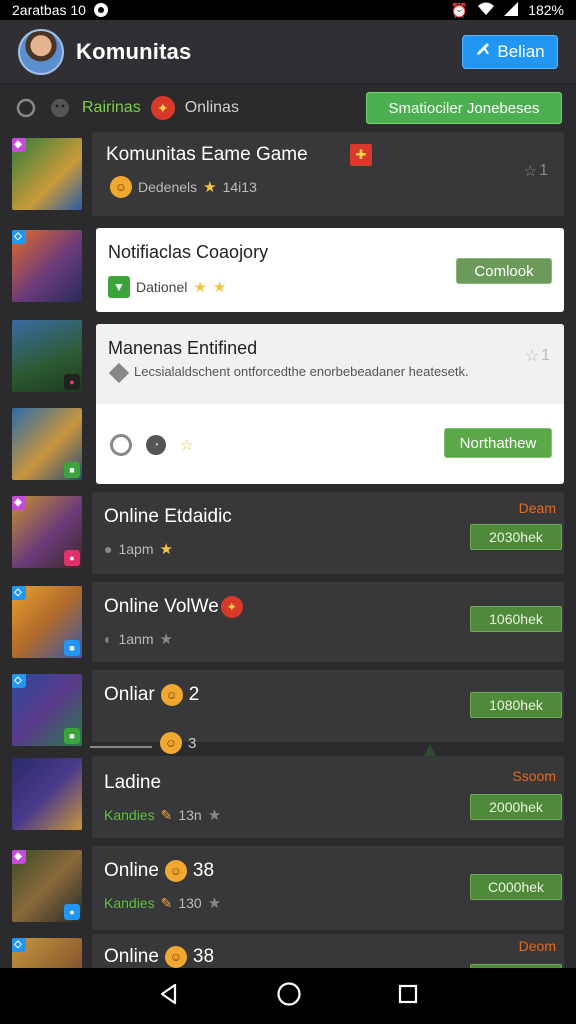  Describe the element at coordinates (49, 10) in the screenshot. I see `status-time: 2aratbas 10` at that location.